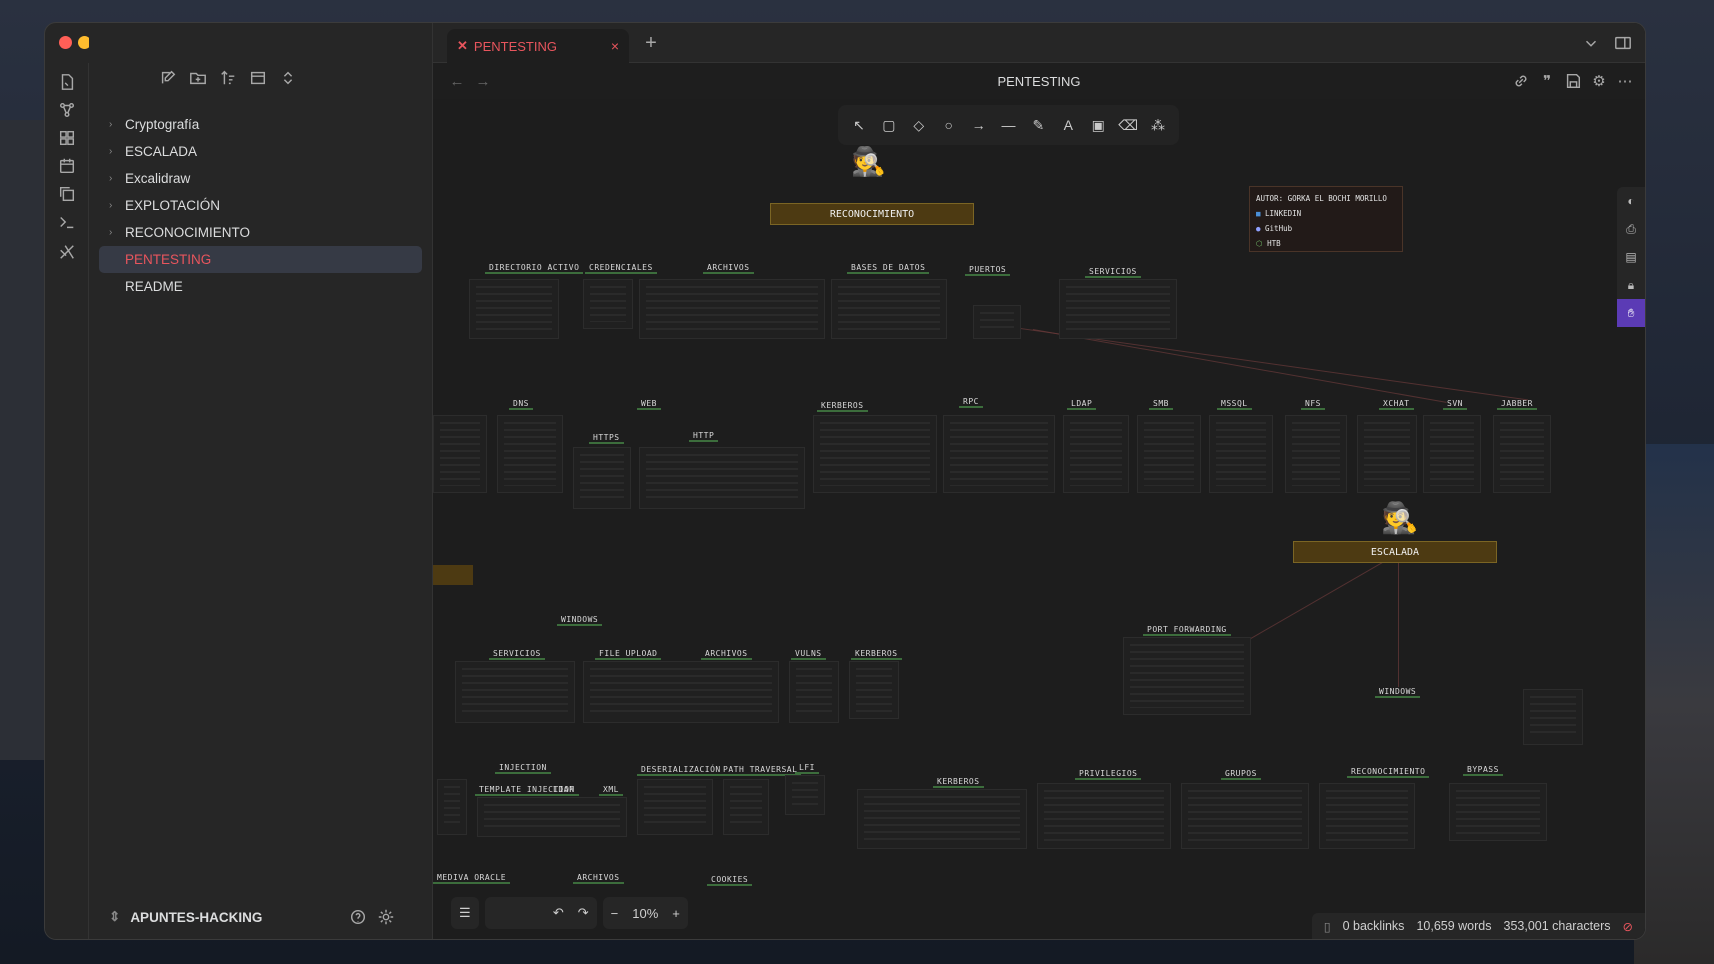 This screenshot has height=964, width=1714. Describe the element at coordinates (1599, 81) in the screenshot. I see `obsidian-mode-icon: ⚙` at that location.